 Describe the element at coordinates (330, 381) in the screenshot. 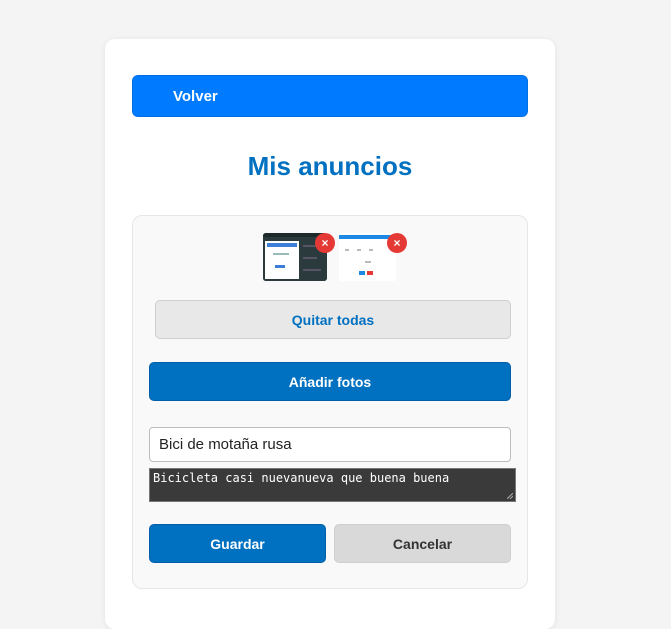

I see `add-photos-button: Añadir fotos` at that location.